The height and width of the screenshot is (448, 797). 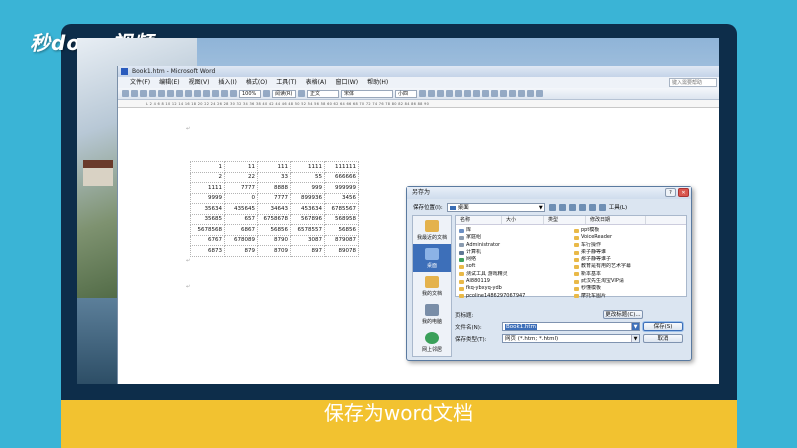 I want to click on table-cell: 0, so click(x=241, y=198).